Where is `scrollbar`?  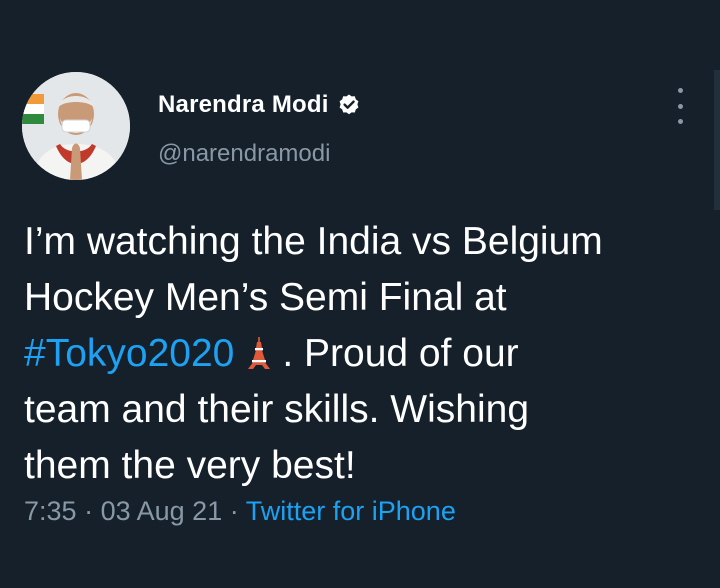 scrollbar is located at coordinates (717, 140).